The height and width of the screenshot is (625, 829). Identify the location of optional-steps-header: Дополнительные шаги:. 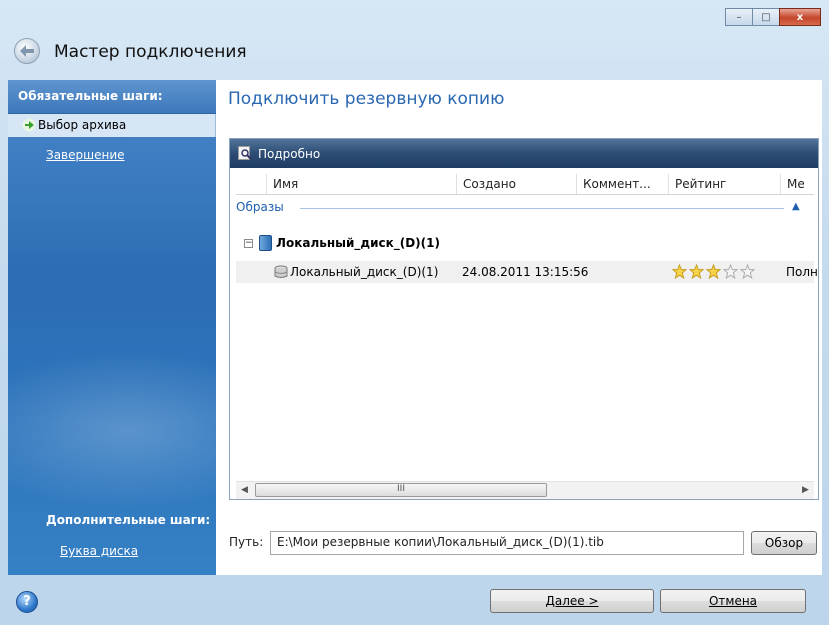
(128, 520).